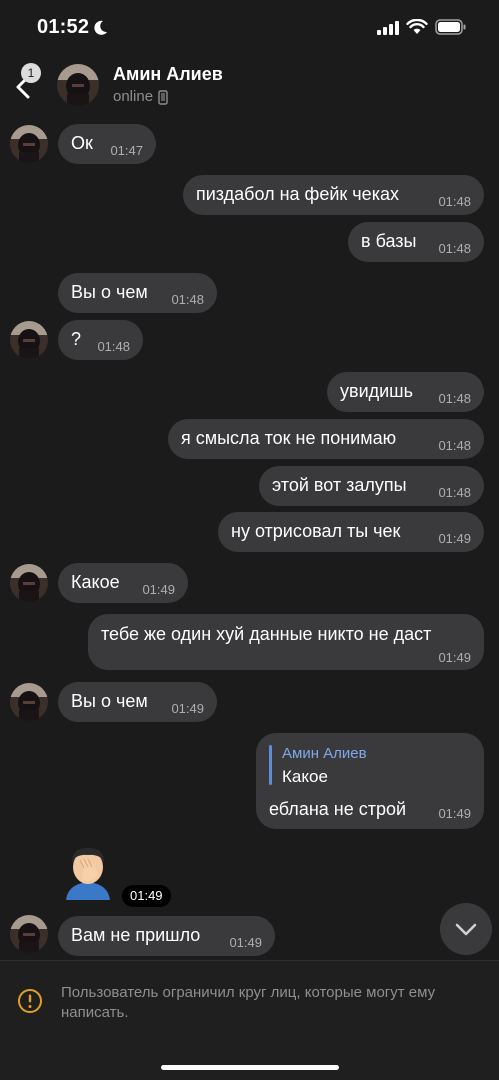  What do you see at coordinates (289, 438) in the screenshot?
I see `message-text: я смысла ток не понимаю` at bounding box center [289, 438].